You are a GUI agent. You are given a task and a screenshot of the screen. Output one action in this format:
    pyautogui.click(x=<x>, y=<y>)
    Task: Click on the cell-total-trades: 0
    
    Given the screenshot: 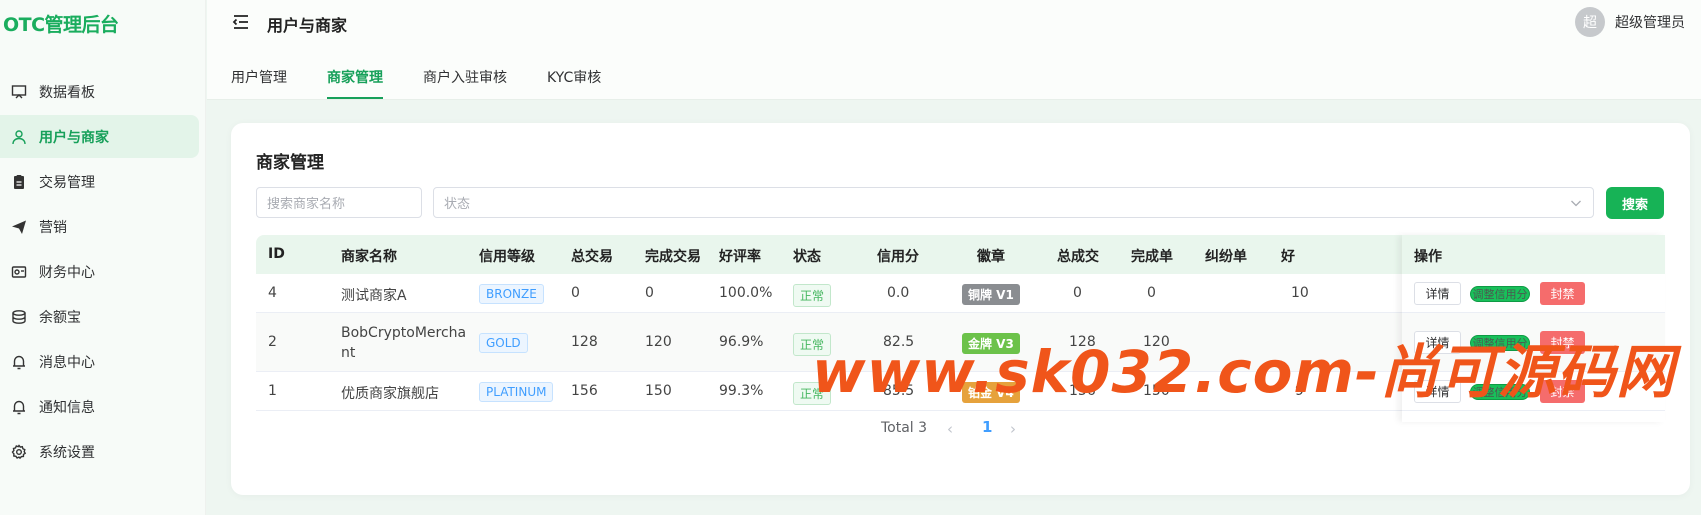 What is the action you would take?
    pyautogui.click(x=575, y=293)
    